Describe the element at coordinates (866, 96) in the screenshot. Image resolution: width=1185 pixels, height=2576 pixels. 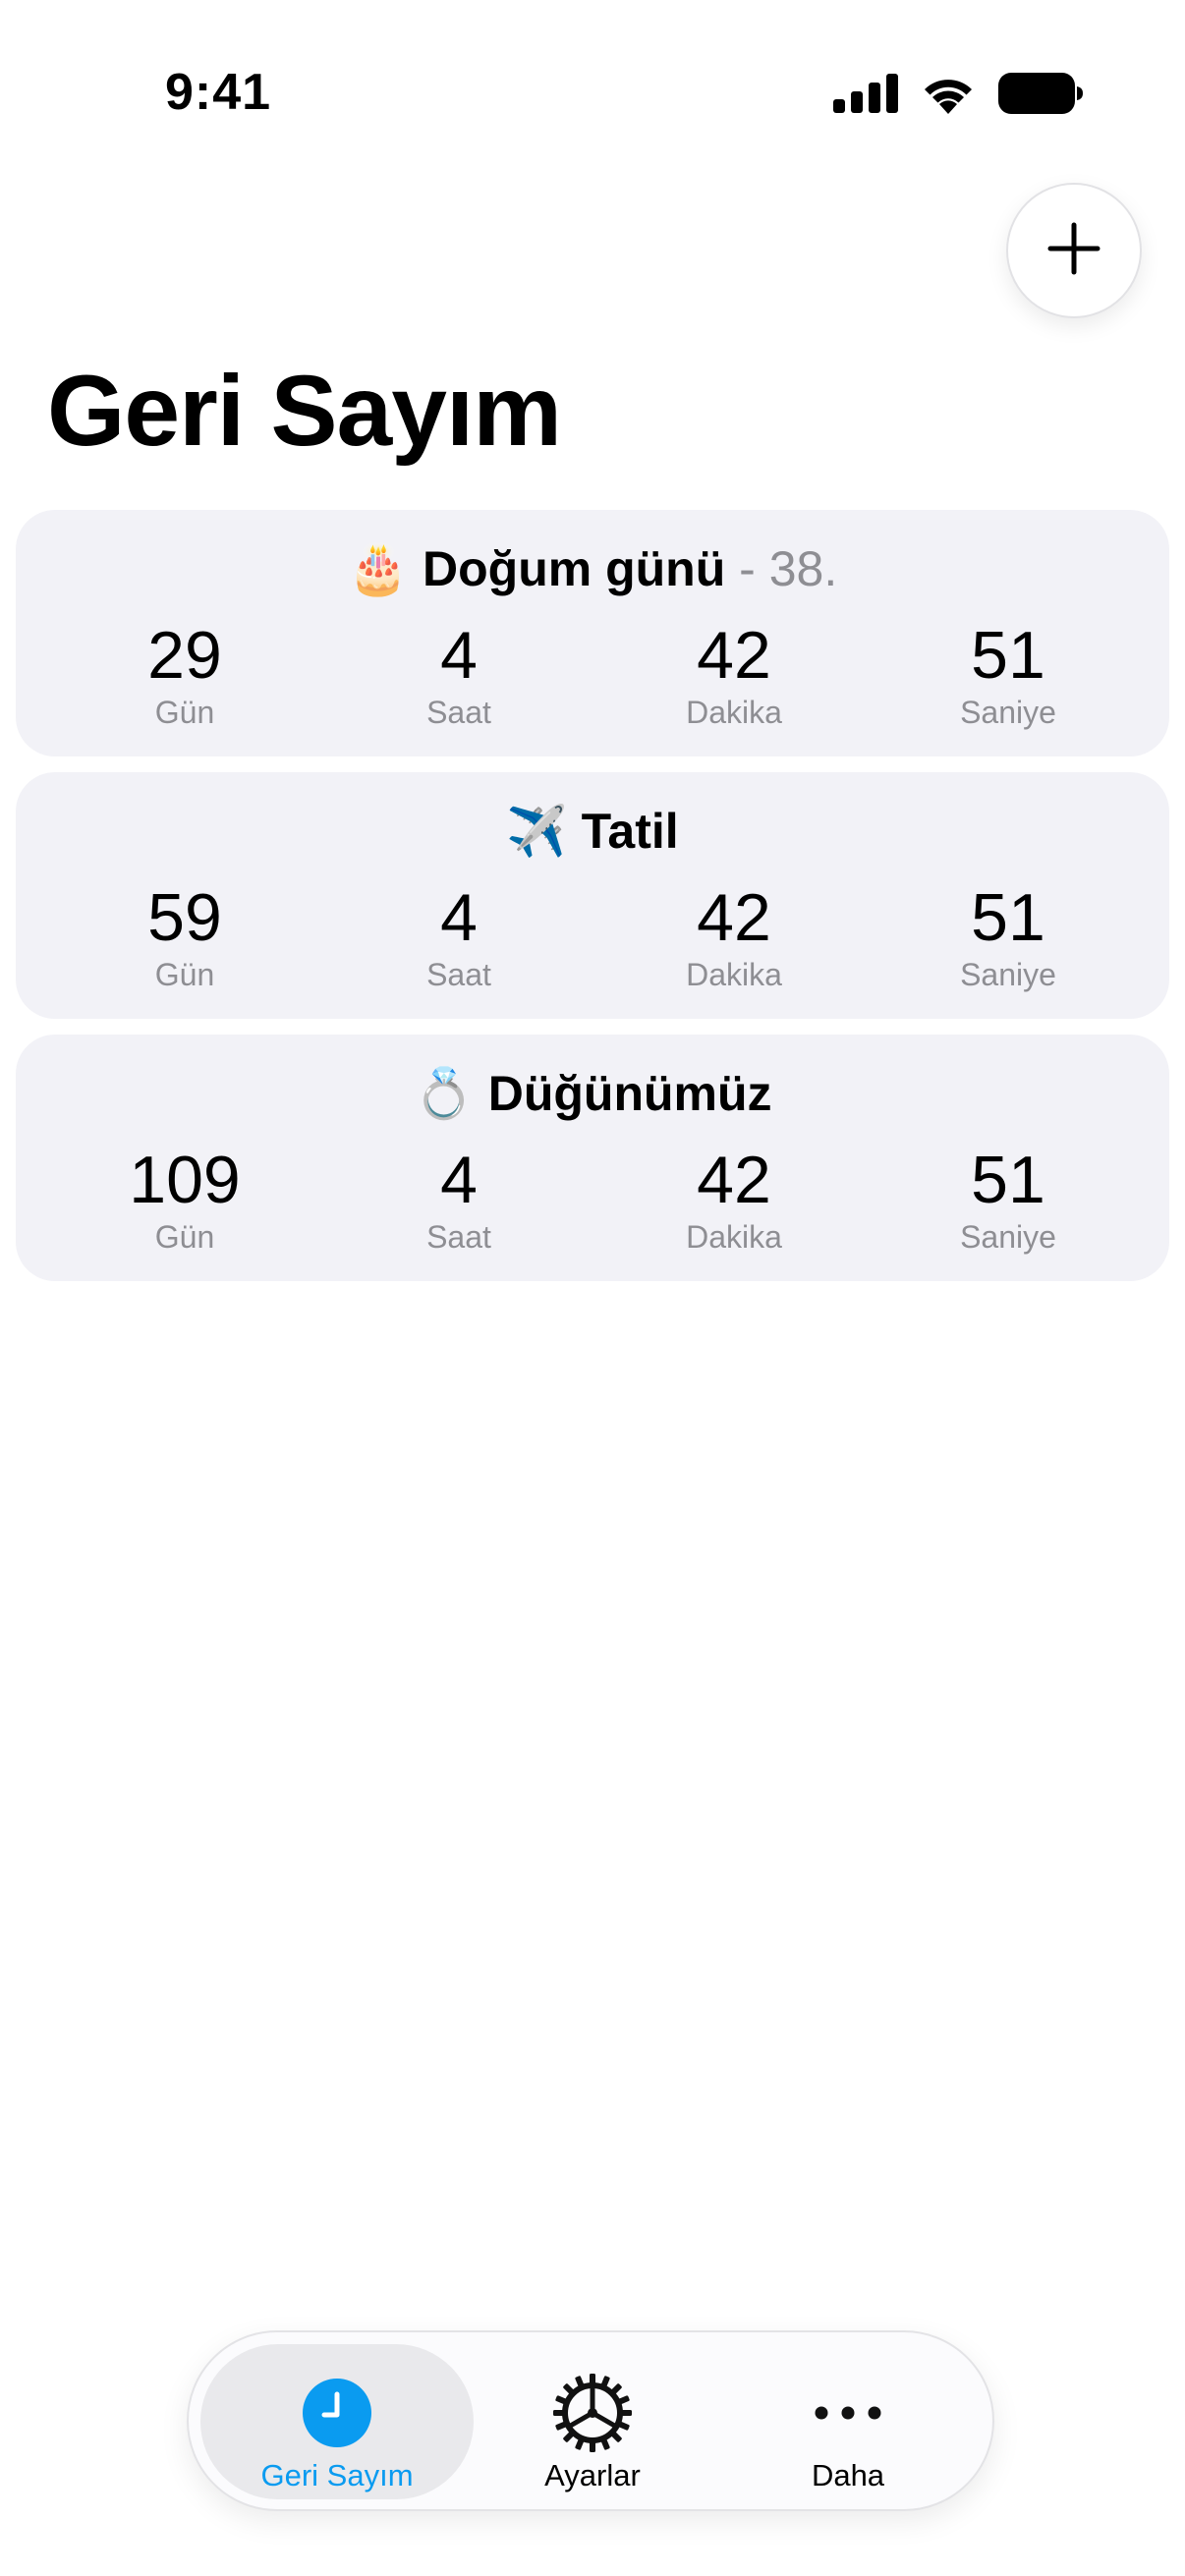
I see `cellular-signal-icon` at that location.